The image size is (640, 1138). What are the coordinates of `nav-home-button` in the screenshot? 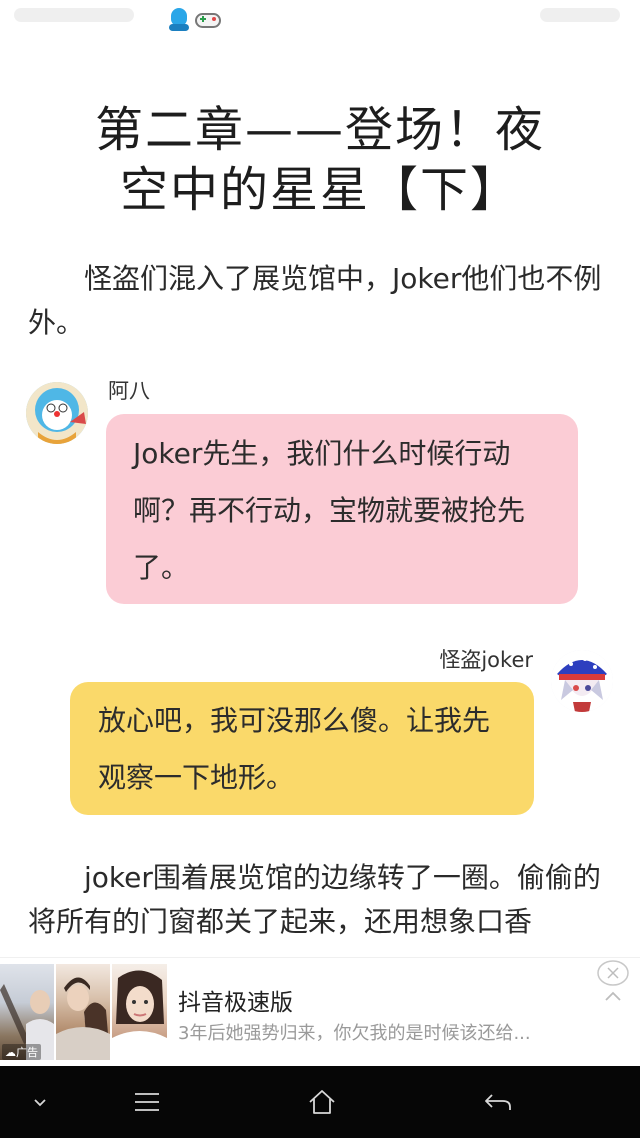 It's located at (322, 1102).